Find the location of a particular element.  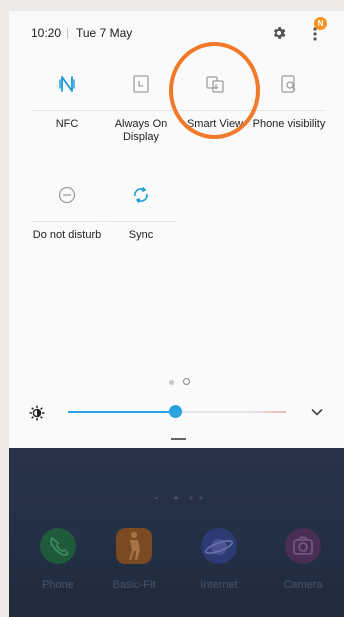

gear-icon is located at coordinates (279, 33).